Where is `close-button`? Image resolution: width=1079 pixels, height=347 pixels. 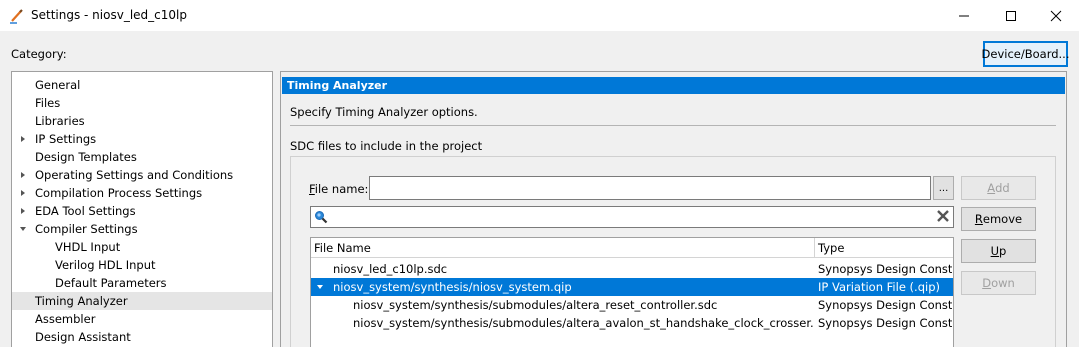 close-button is located at coordinates (1056, 15).